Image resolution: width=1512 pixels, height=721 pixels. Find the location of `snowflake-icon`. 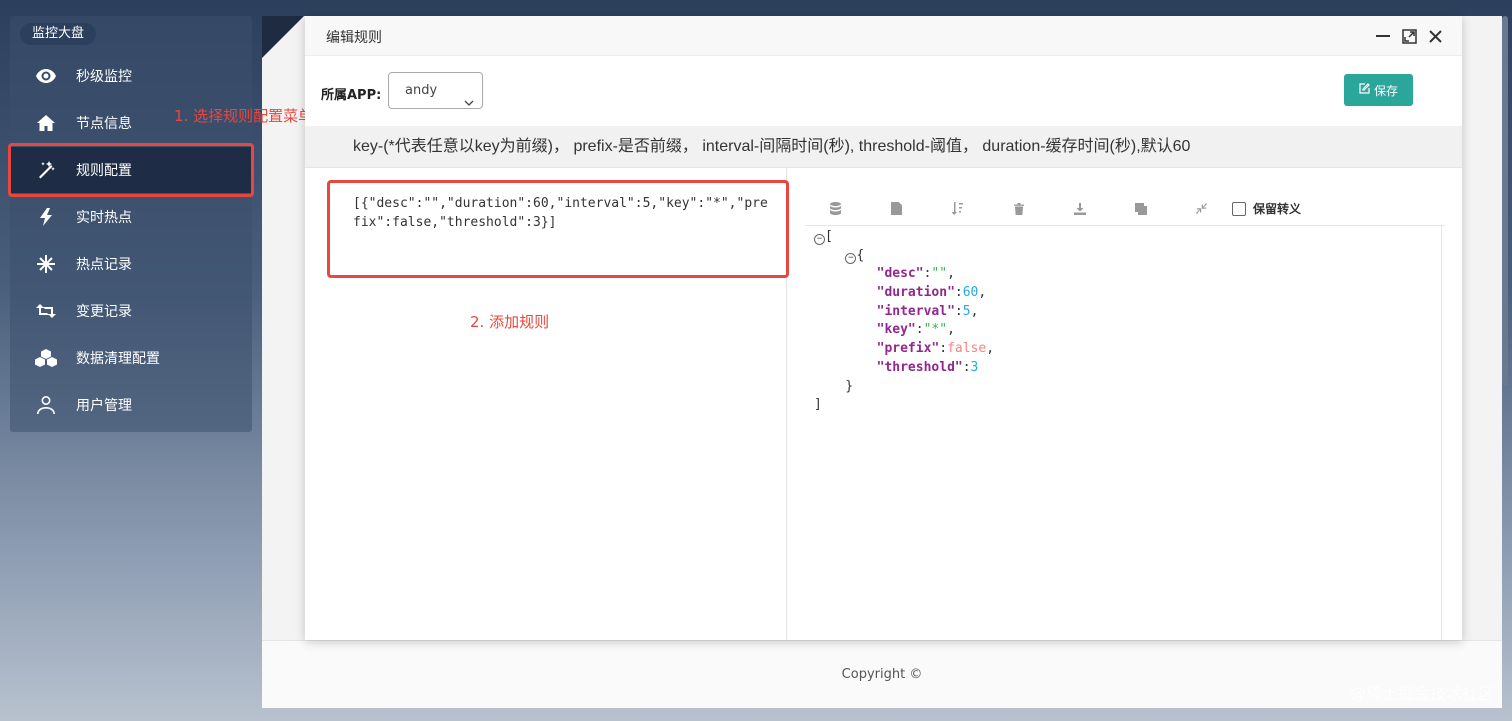

snowflake-icon is located at coordinates (46, 264).